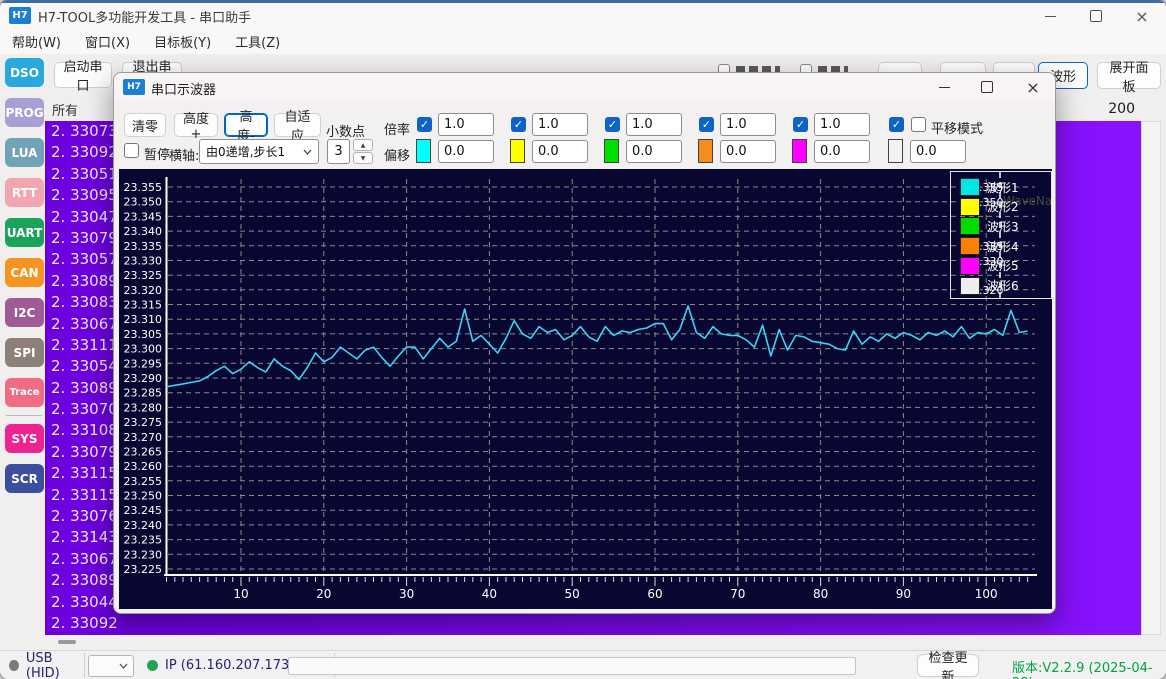 Image resolution: width=1166 pixels, height=679 pixels. I want to click on channel-6-enable-checkbox: ✓, so click(896, 124).